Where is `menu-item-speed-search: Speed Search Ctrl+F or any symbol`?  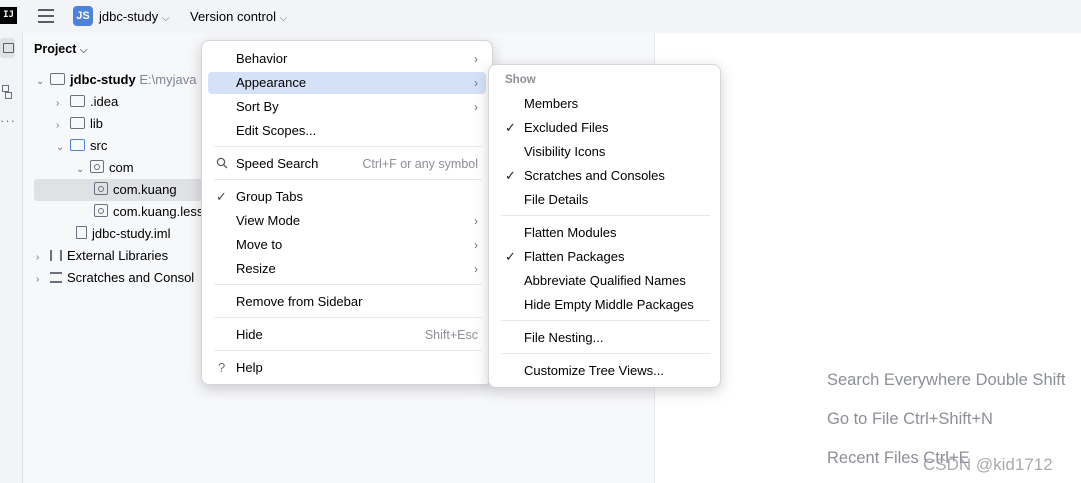 menu-item-speed-search: Speed Search Ctrl+F or any symbol is located at coordinates (347, 164).